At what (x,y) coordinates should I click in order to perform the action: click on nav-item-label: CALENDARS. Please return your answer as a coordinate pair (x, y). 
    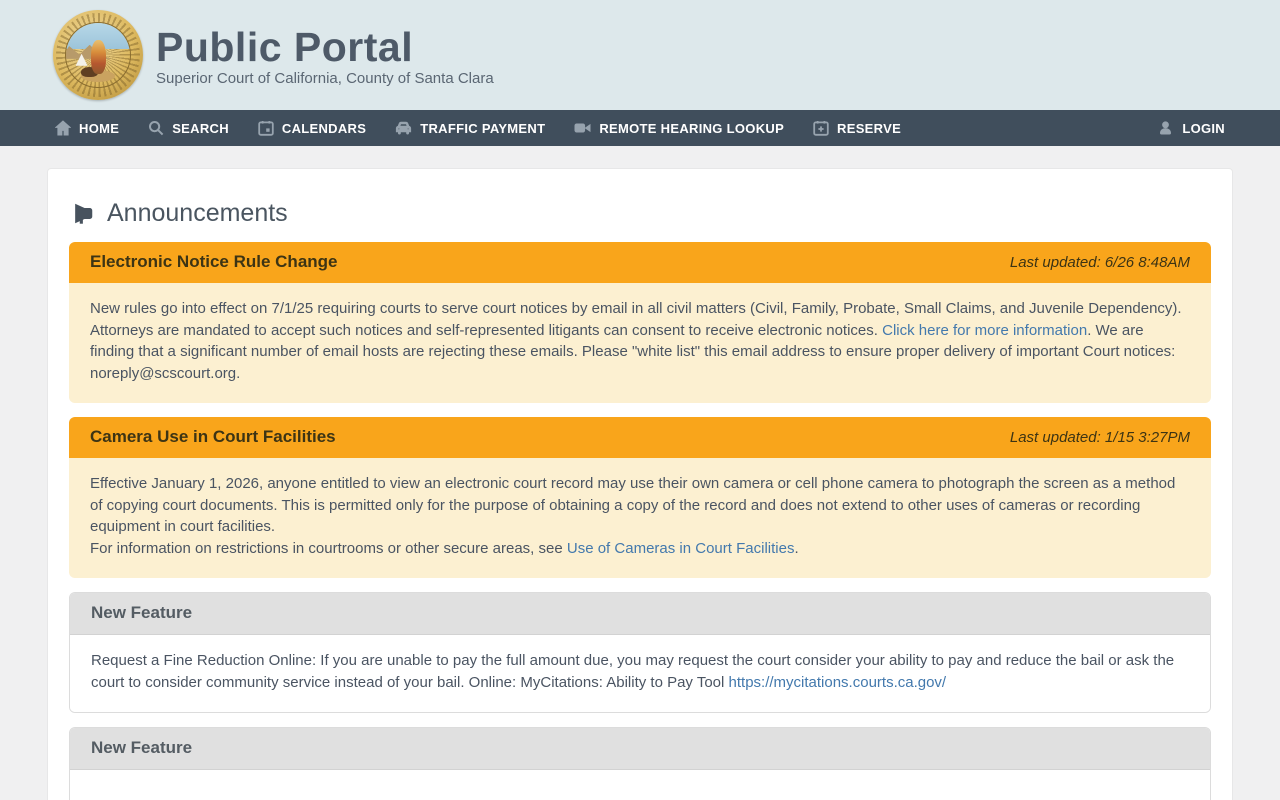
    Looking at the image, I should click on (324, 128).